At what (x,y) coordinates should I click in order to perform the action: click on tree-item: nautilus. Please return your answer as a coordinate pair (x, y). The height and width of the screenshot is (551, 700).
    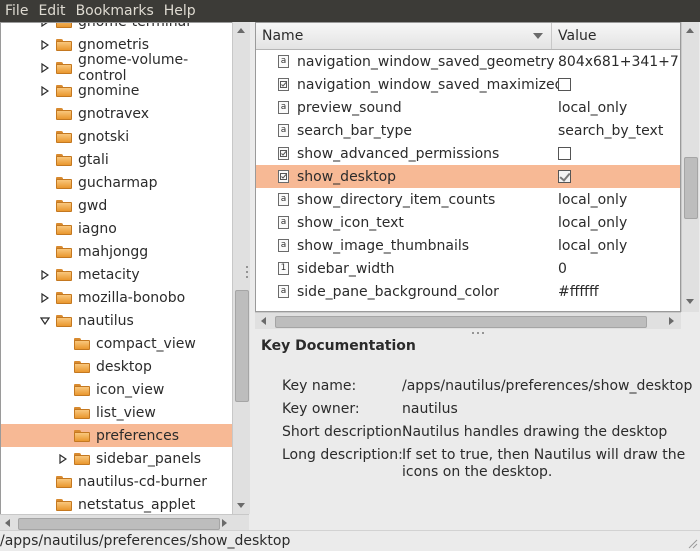
    Looking at the image, I should click on (117, 320).